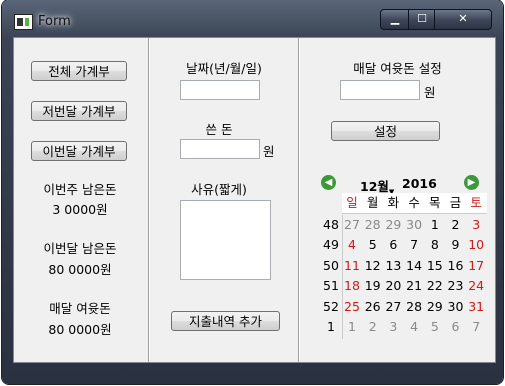  I want to click on this-month-ledger-button: 이번달 가계부, so click(79, 151).